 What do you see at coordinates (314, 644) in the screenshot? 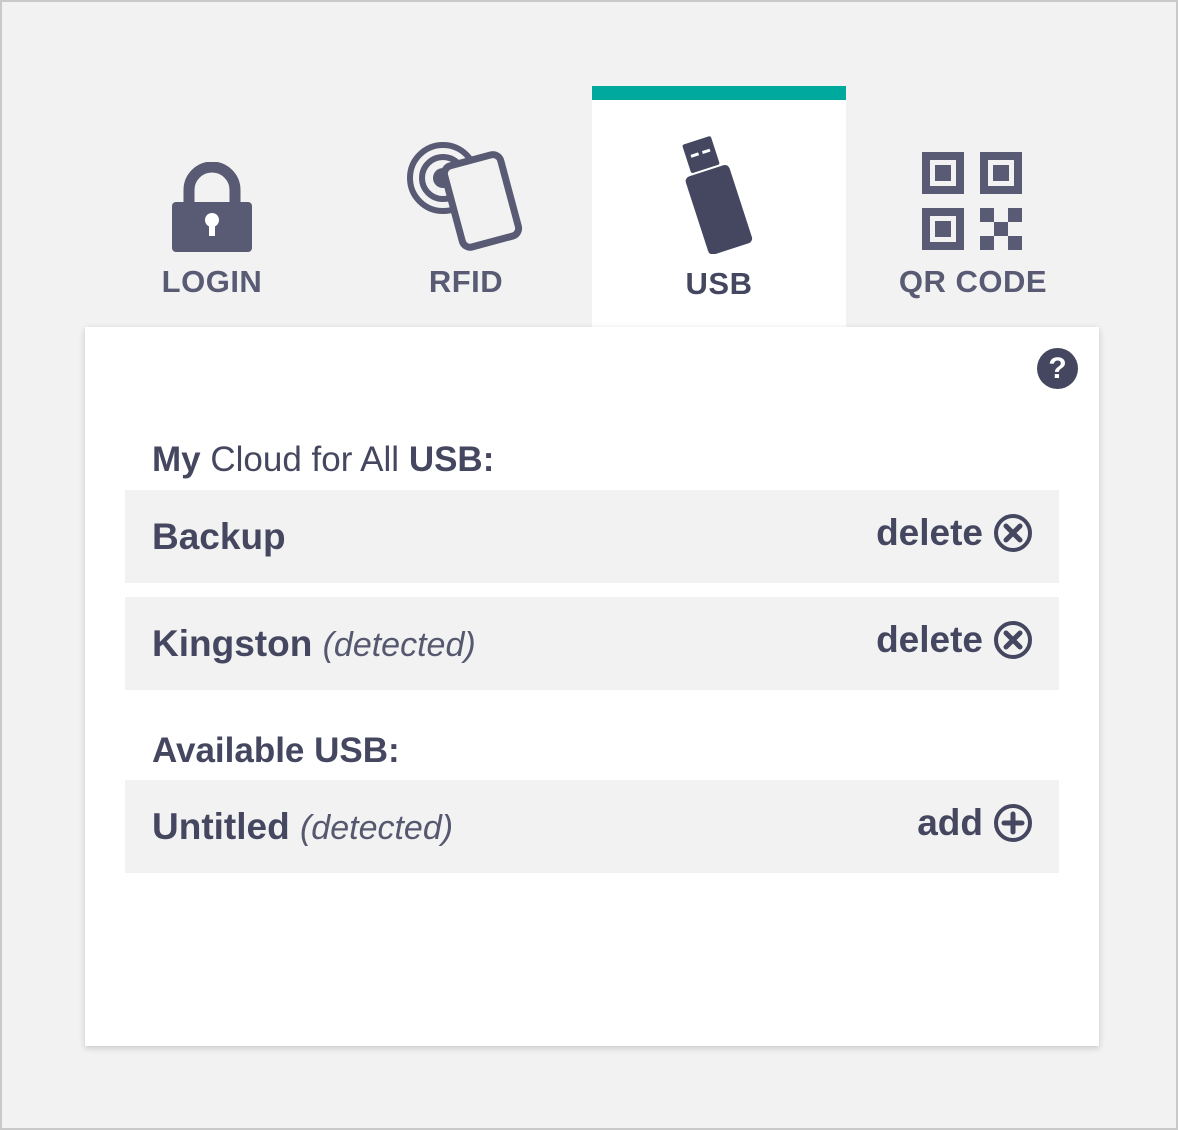
I see `usb-name: Kingston (detected)` at bounding box center [314, 644].